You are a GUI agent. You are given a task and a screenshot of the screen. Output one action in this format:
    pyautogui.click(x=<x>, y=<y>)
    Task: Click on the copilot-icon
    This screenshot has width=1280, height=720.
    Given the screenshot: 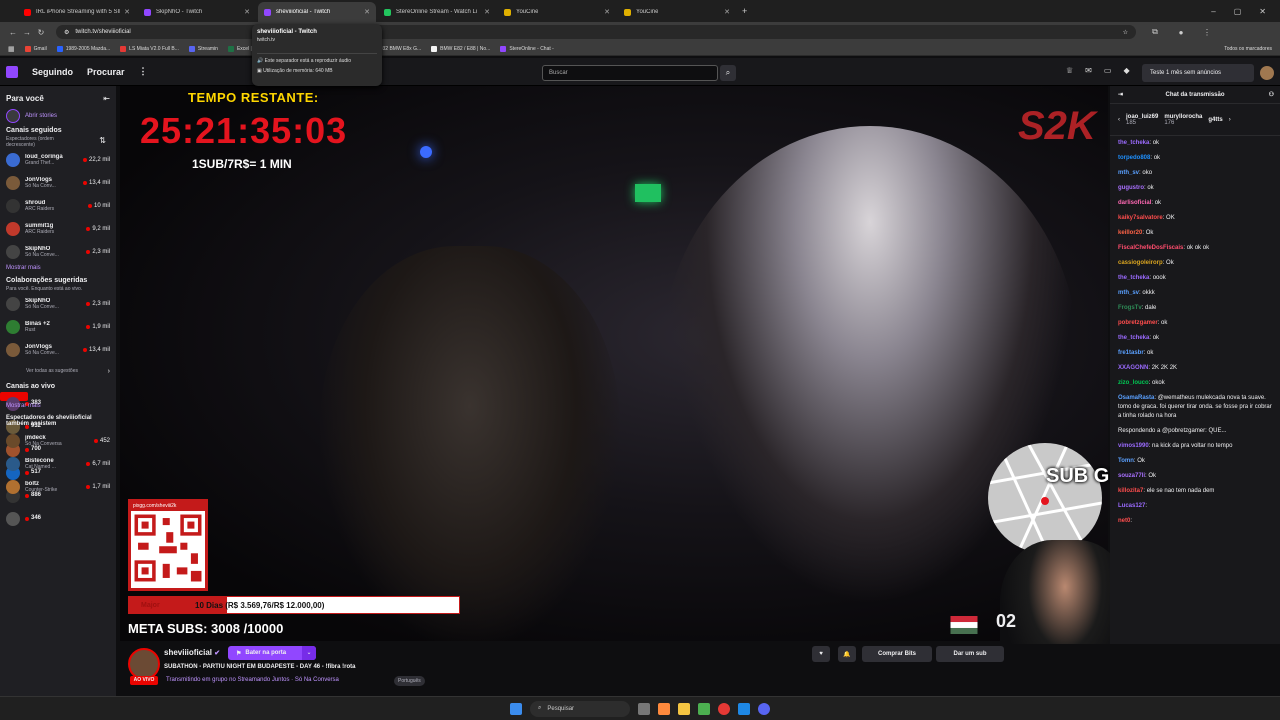 What is the action you would take?
    pyautogui.click(x=664, y=708)
    